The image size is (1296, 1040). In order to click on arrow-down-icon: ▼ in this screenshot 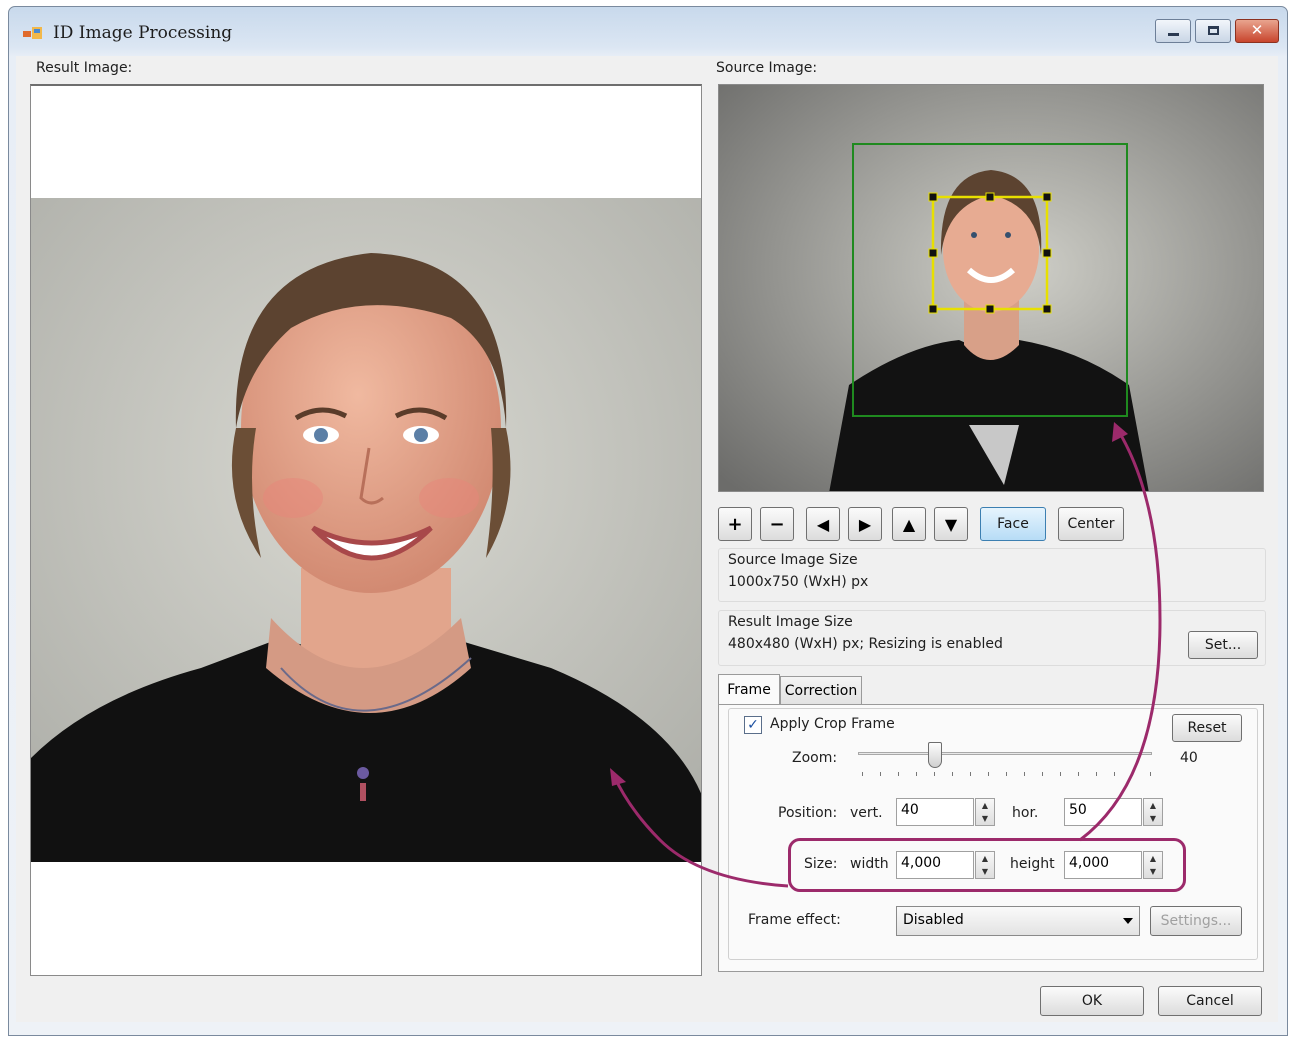, I will do `click(951, 524)`.